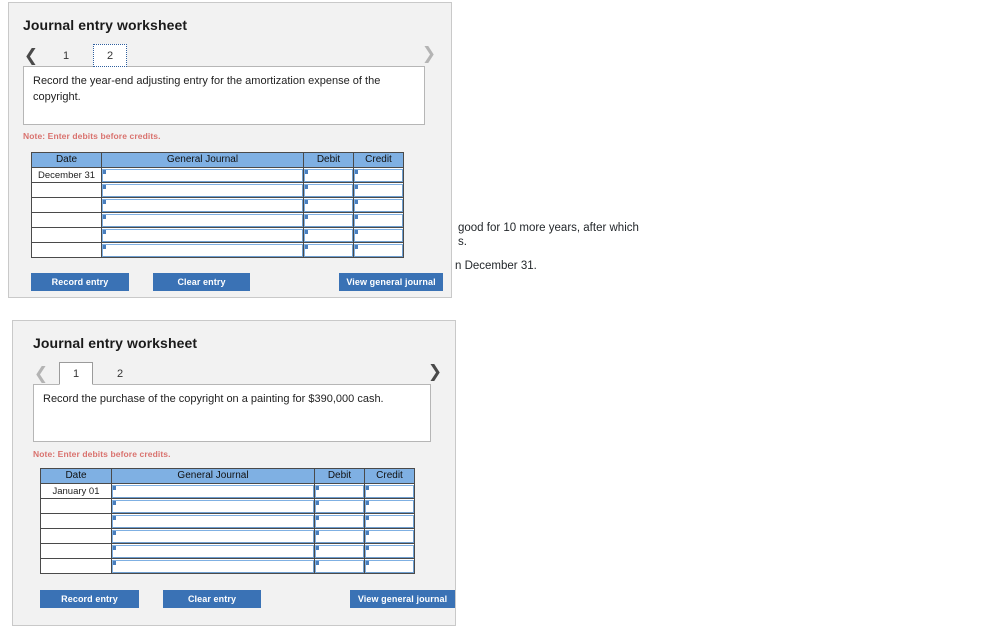 Image resolution: width=1008 pixels, height=630 pixels. Describe the element at coordinates (378, 160) in the screenshot. I see `column-header-credit: Credit` at that location.